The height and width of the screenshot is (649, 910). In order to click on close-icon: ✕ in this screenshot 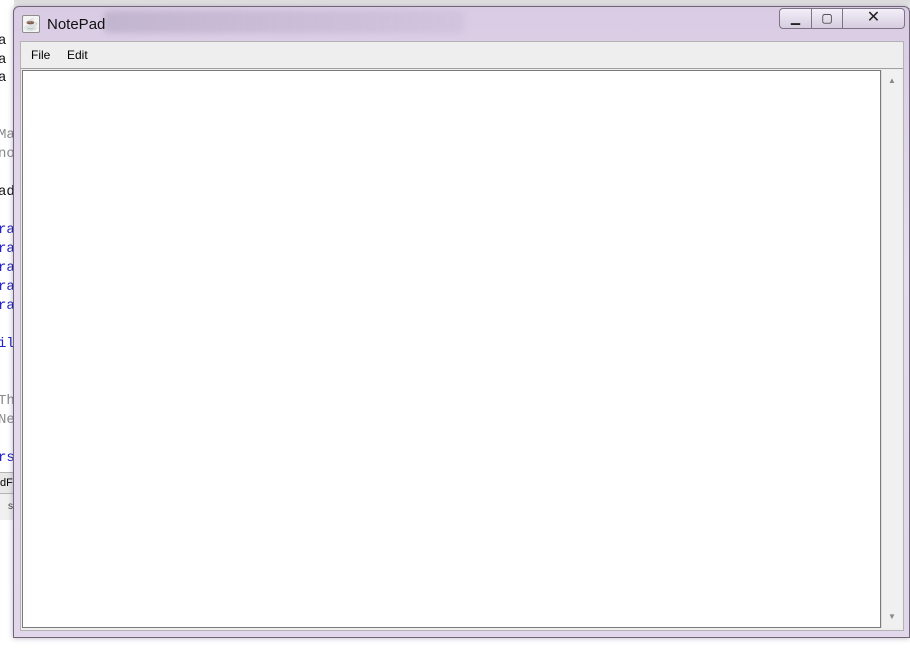, I will do `click(873, 17)`.